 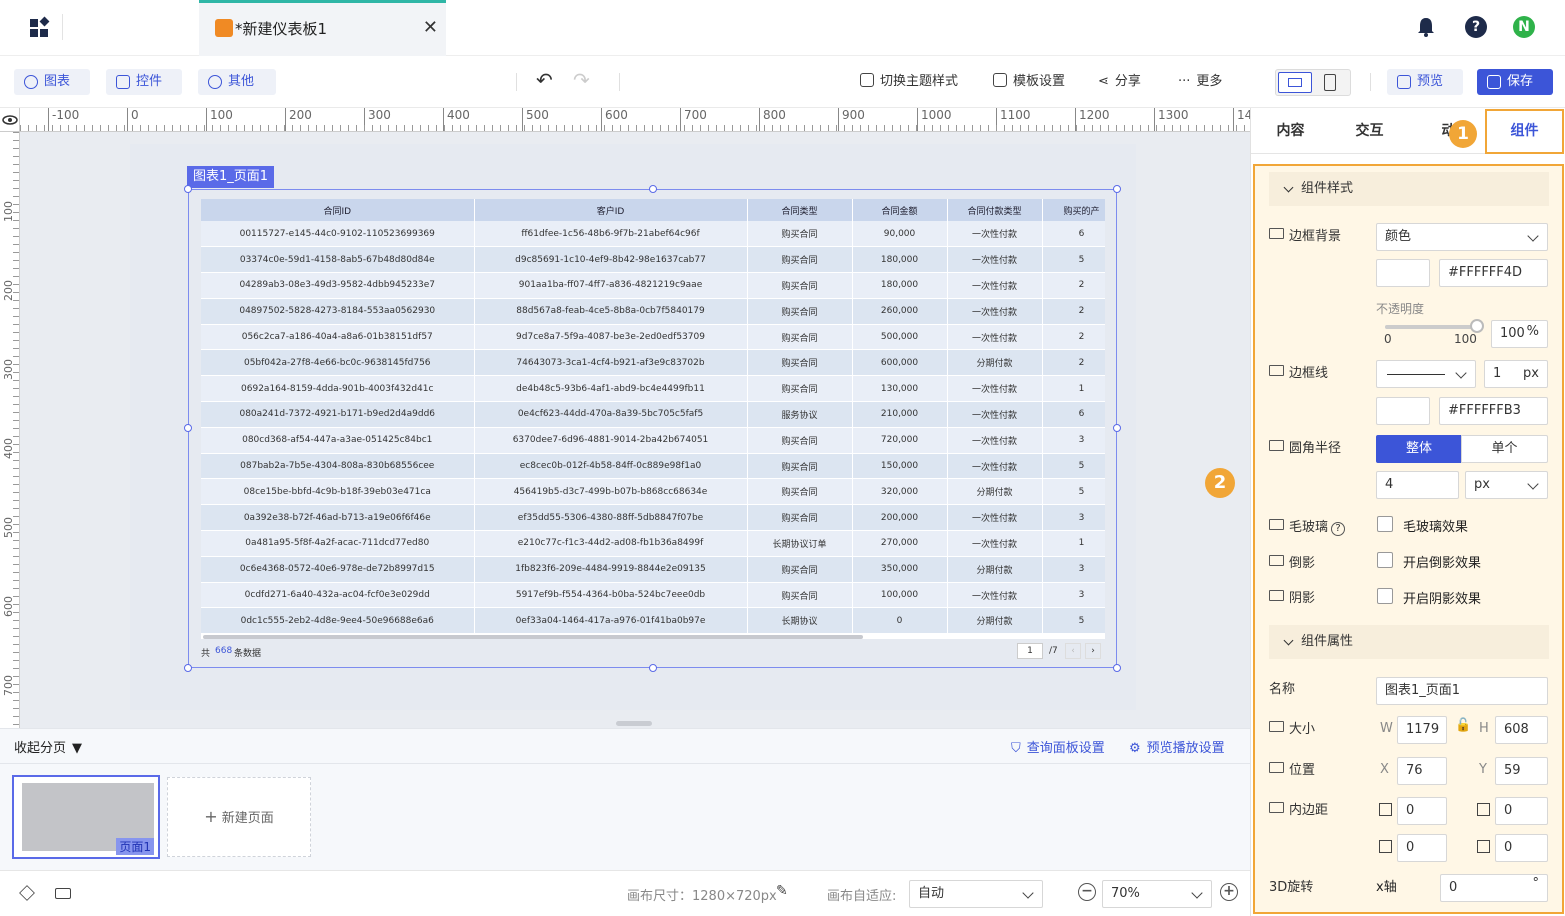 I want to click on bg-type-select: 颜色, so click(x=1462, y=237).